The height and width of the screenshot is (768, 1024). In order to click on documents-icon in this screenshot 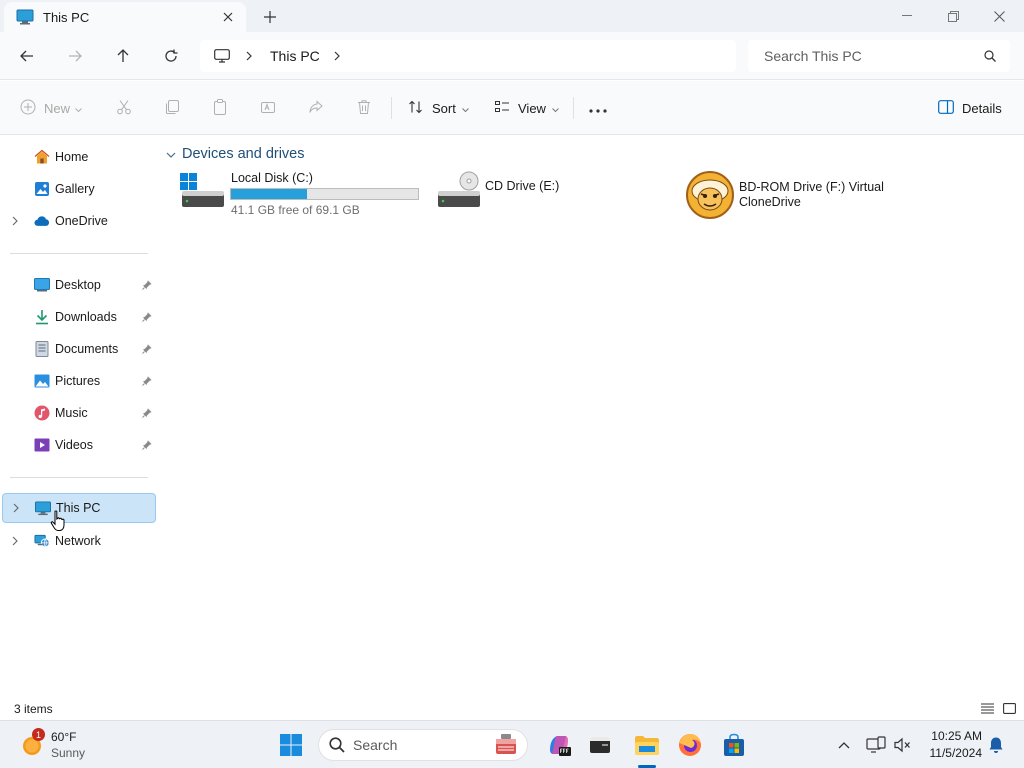, I will do `click(42, 349)`.